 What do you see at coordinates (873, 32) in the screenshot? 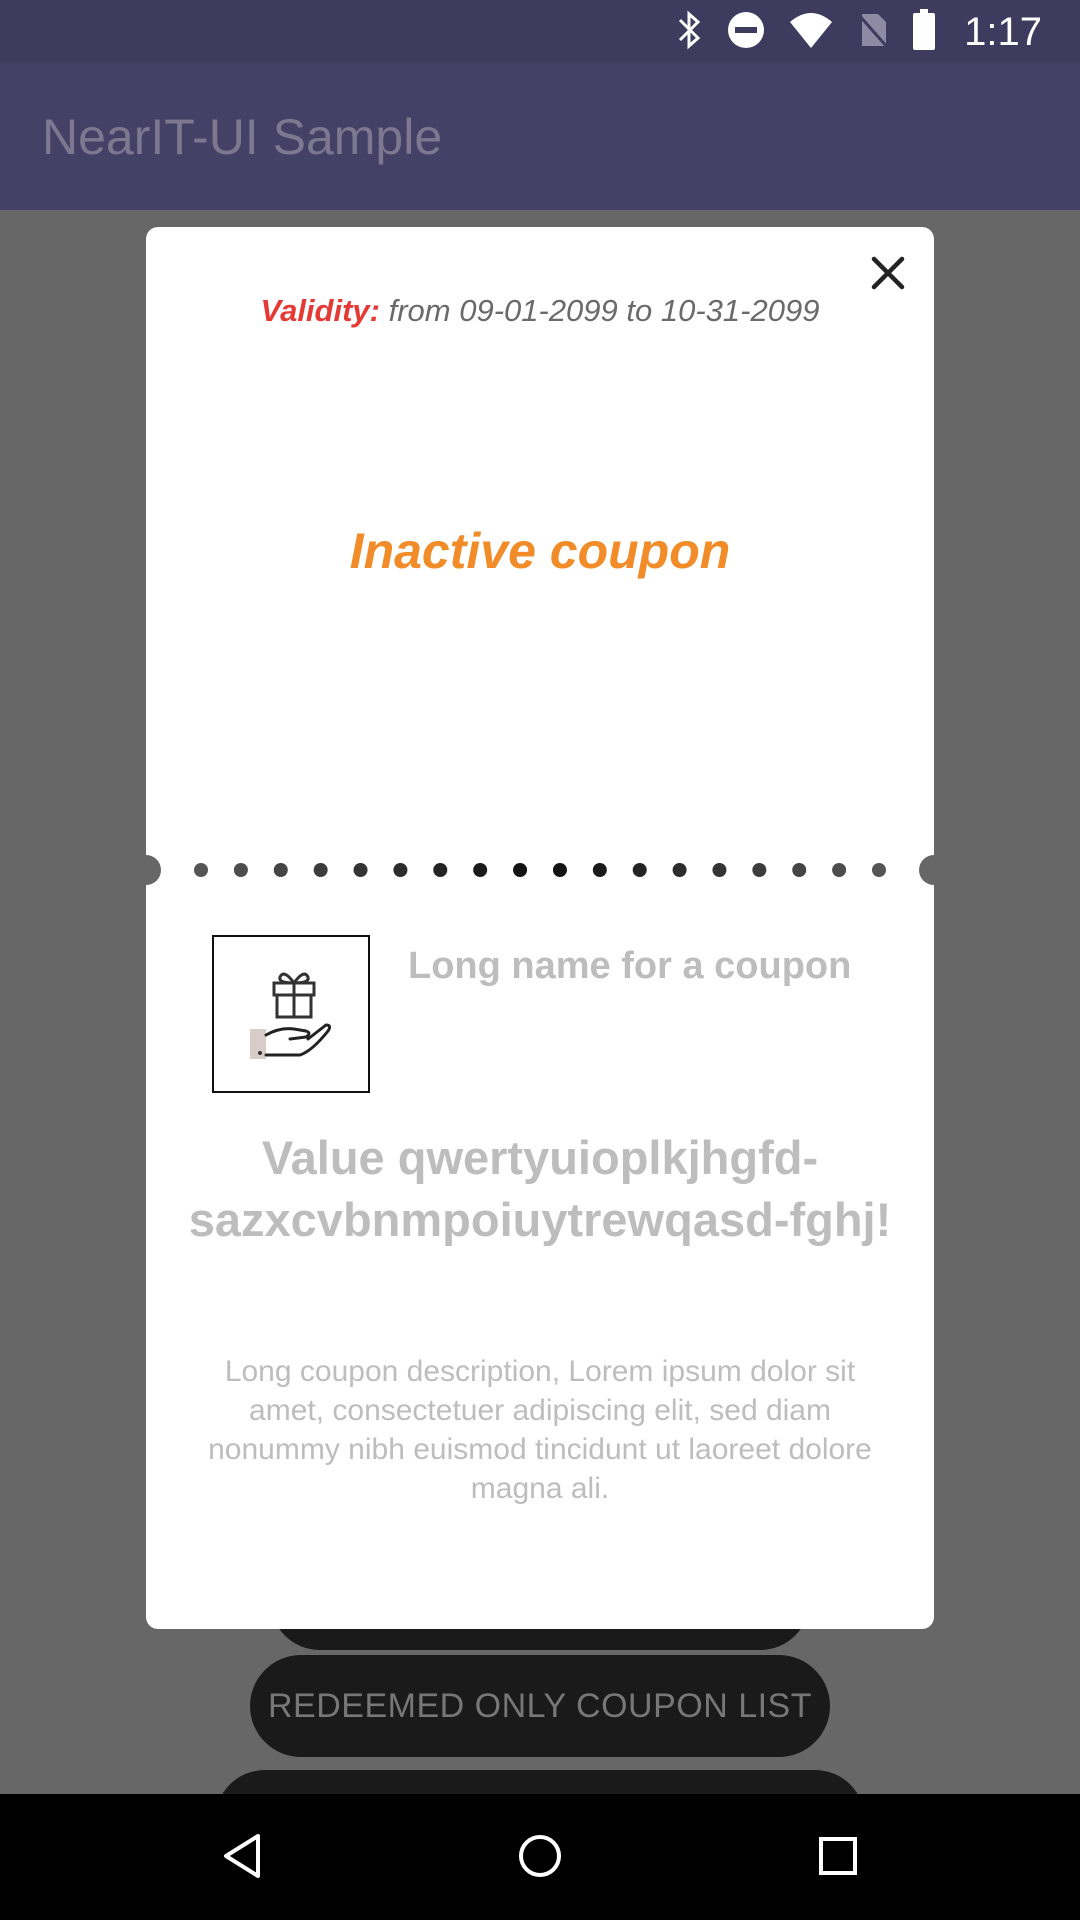
I see `no-sim-icon` at bounding box center [873, 32].